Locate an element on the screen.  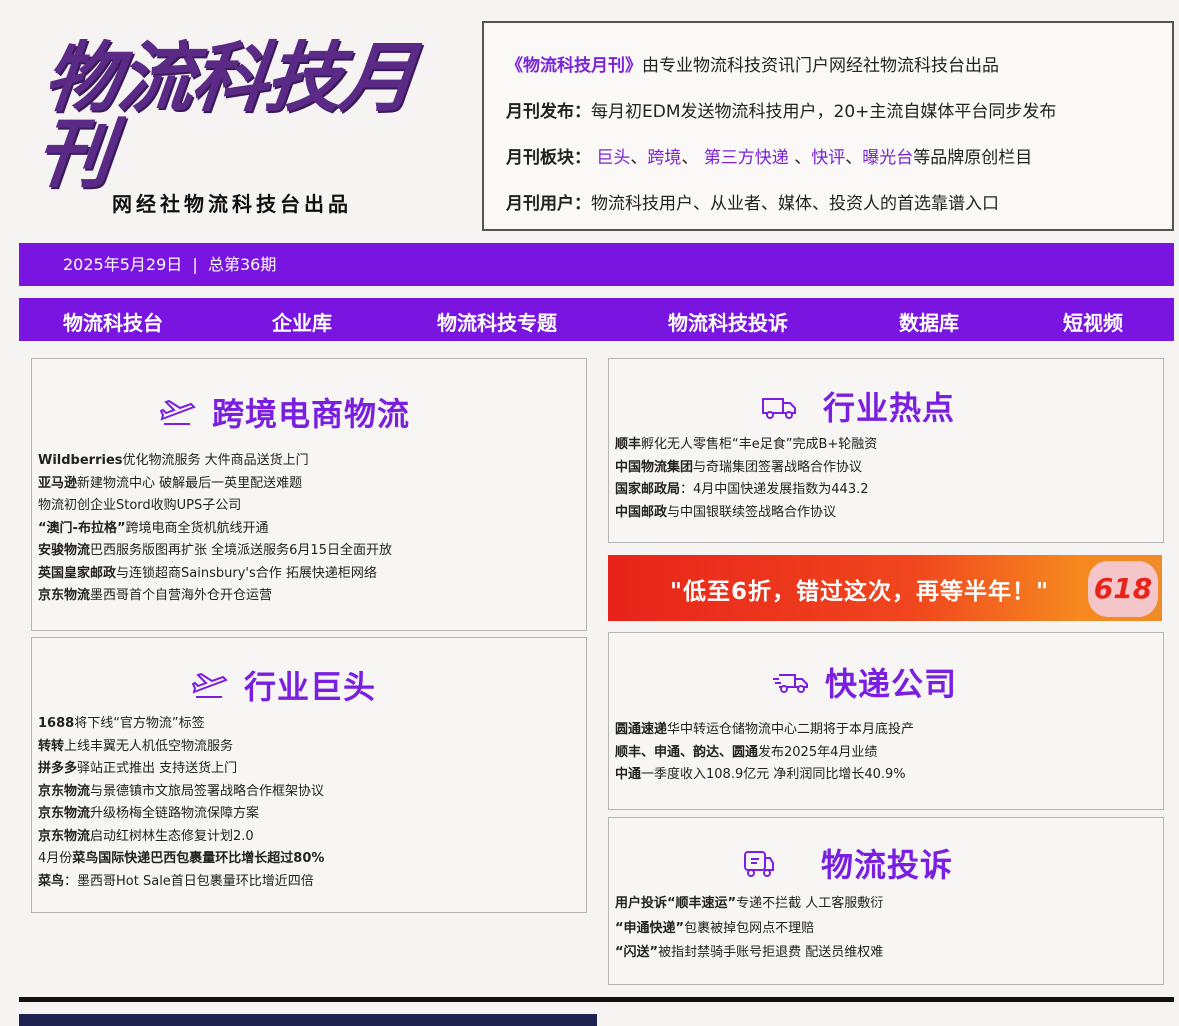
delivery-truck-icon is located at coordinates (790, 683).